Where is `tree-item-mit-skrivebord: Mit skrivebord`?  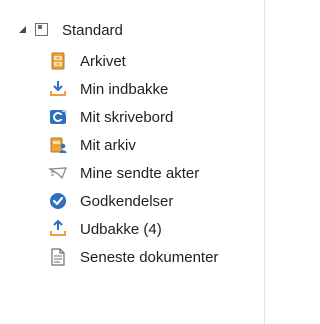
tree-item-mit-skrivebord: Mit skrivebord is located at coordinates (132, 118).